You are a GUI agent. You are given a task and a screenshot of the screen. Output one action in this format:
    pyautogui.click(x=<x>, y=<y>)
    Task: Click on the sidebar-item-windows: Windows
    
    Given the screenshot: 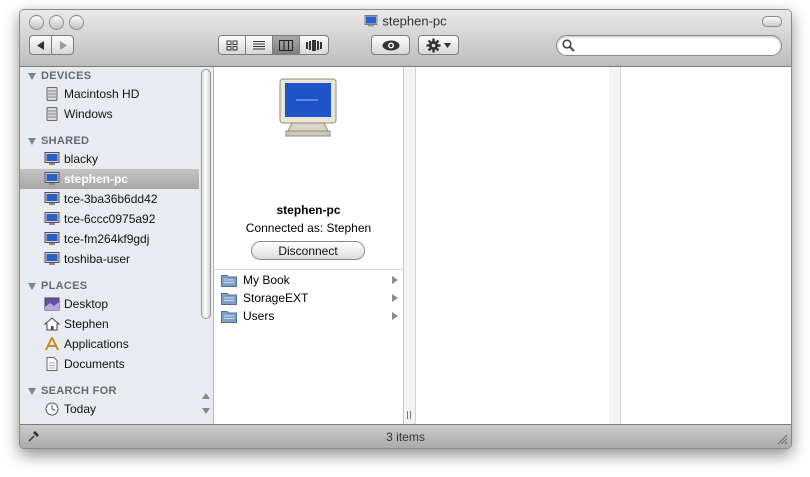 What is the action you would take?
    pyautogui.click(x=109, y=114)
    